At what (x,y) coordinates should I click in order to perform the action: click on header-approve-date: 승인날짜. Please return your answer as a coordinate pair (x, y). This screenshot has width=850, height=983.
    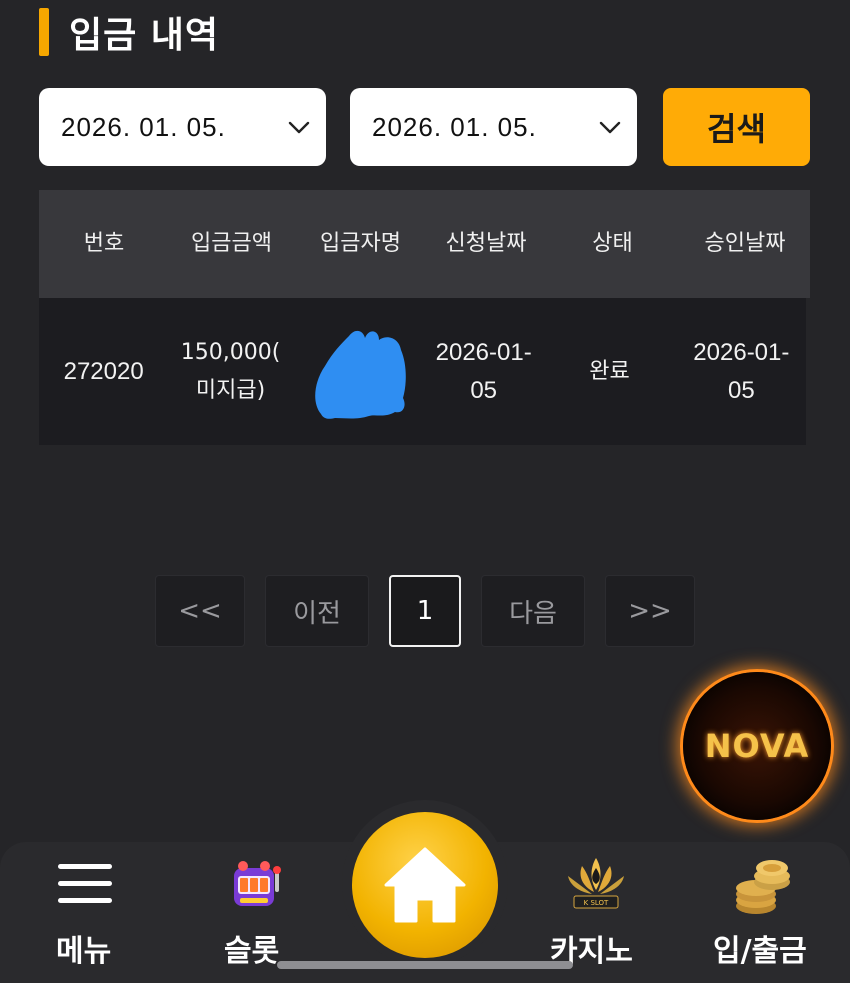
    Looking at the image, I should click on (745, 243).